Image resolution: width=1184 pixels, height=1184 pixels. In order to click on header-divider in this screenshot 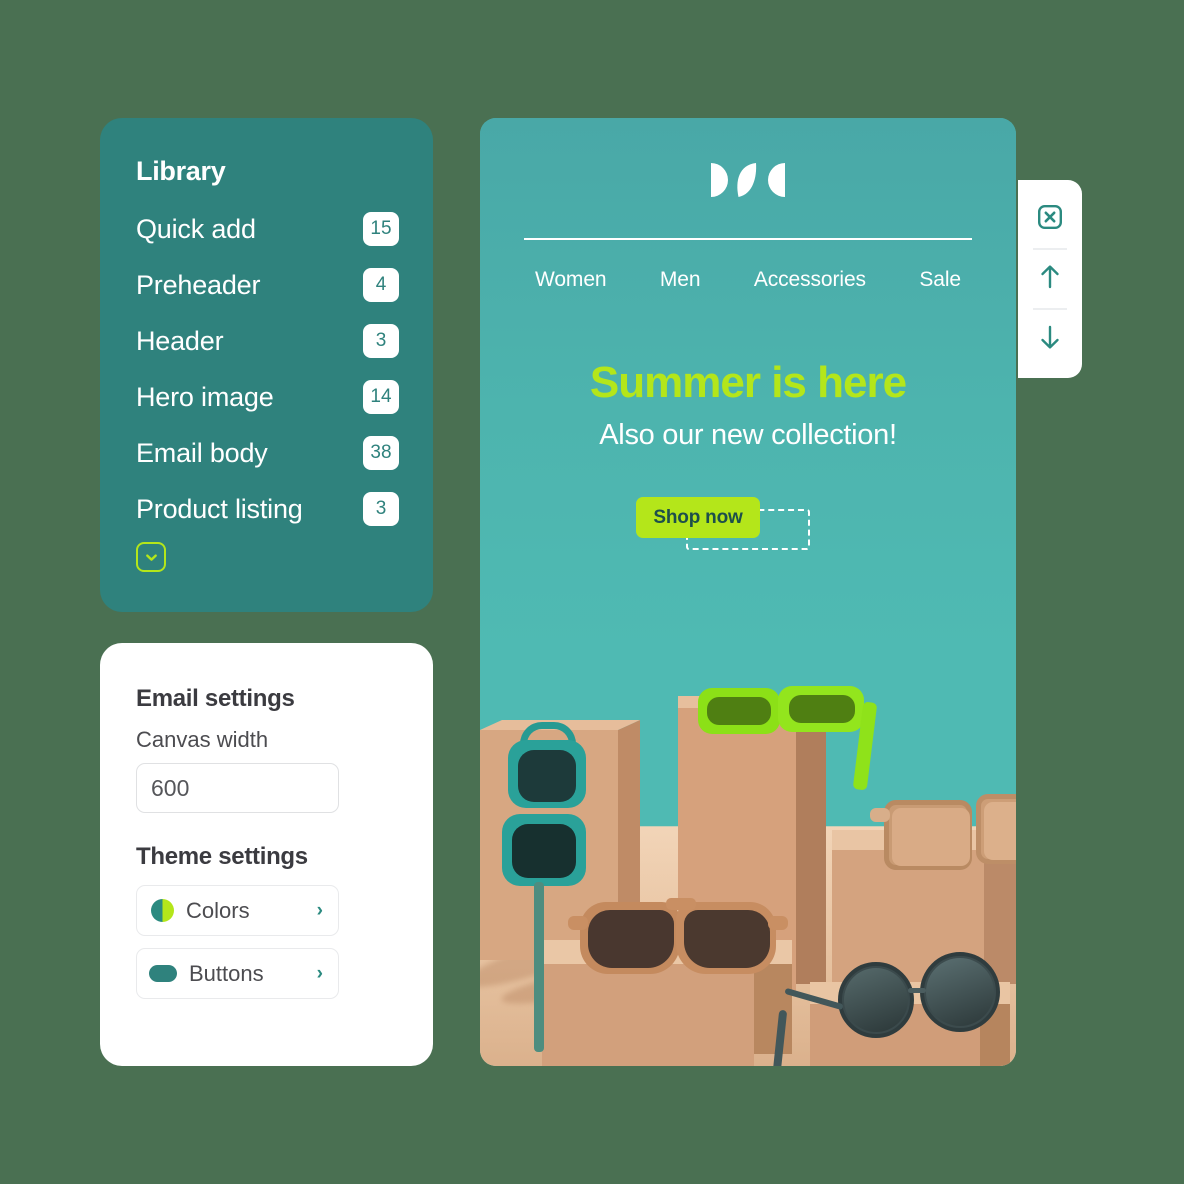, I will do `click(748, 239)`.